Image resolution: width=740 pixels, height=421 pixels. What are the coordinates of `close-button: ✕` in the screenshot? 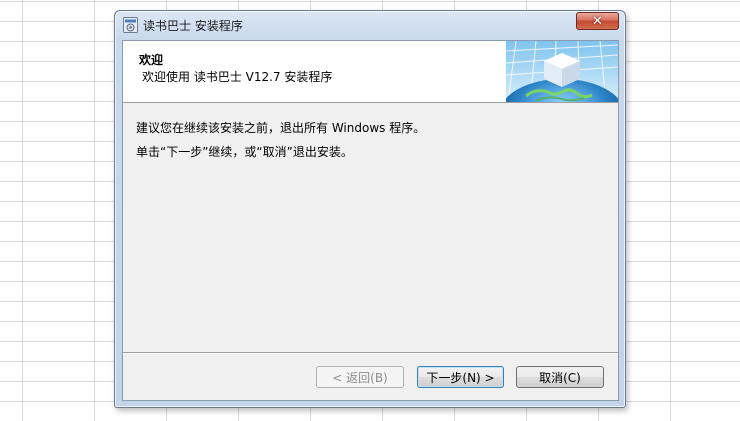 It's located at (597, 21).